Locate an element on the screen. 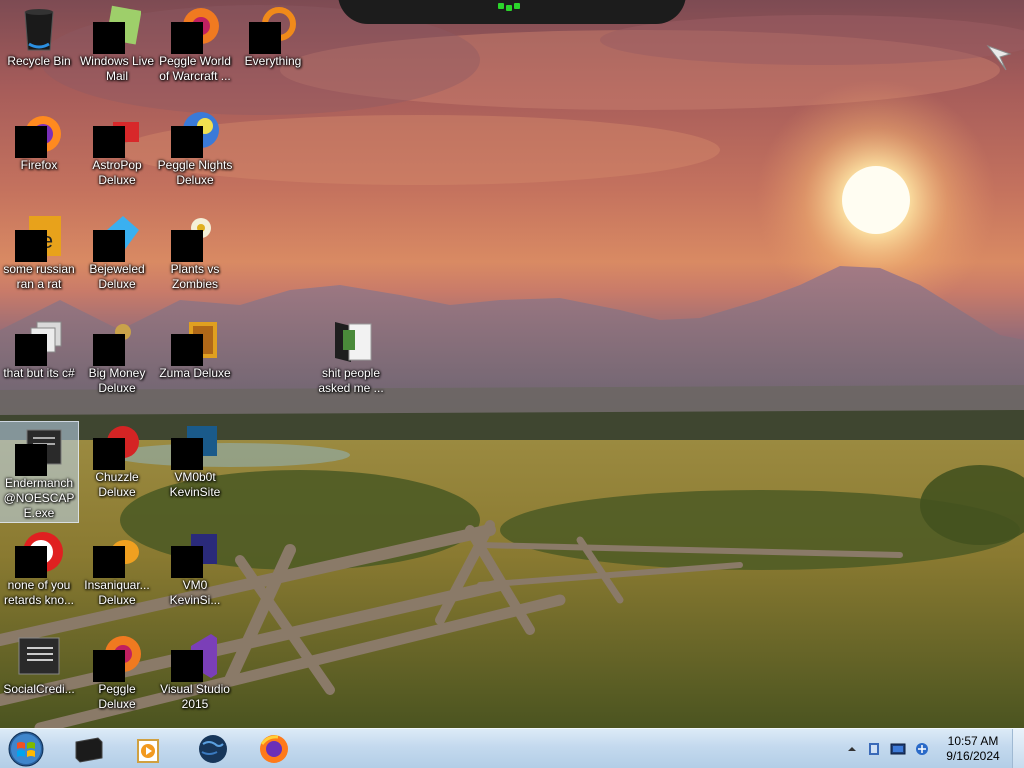  display-icon is located at coordinates (898, 749).